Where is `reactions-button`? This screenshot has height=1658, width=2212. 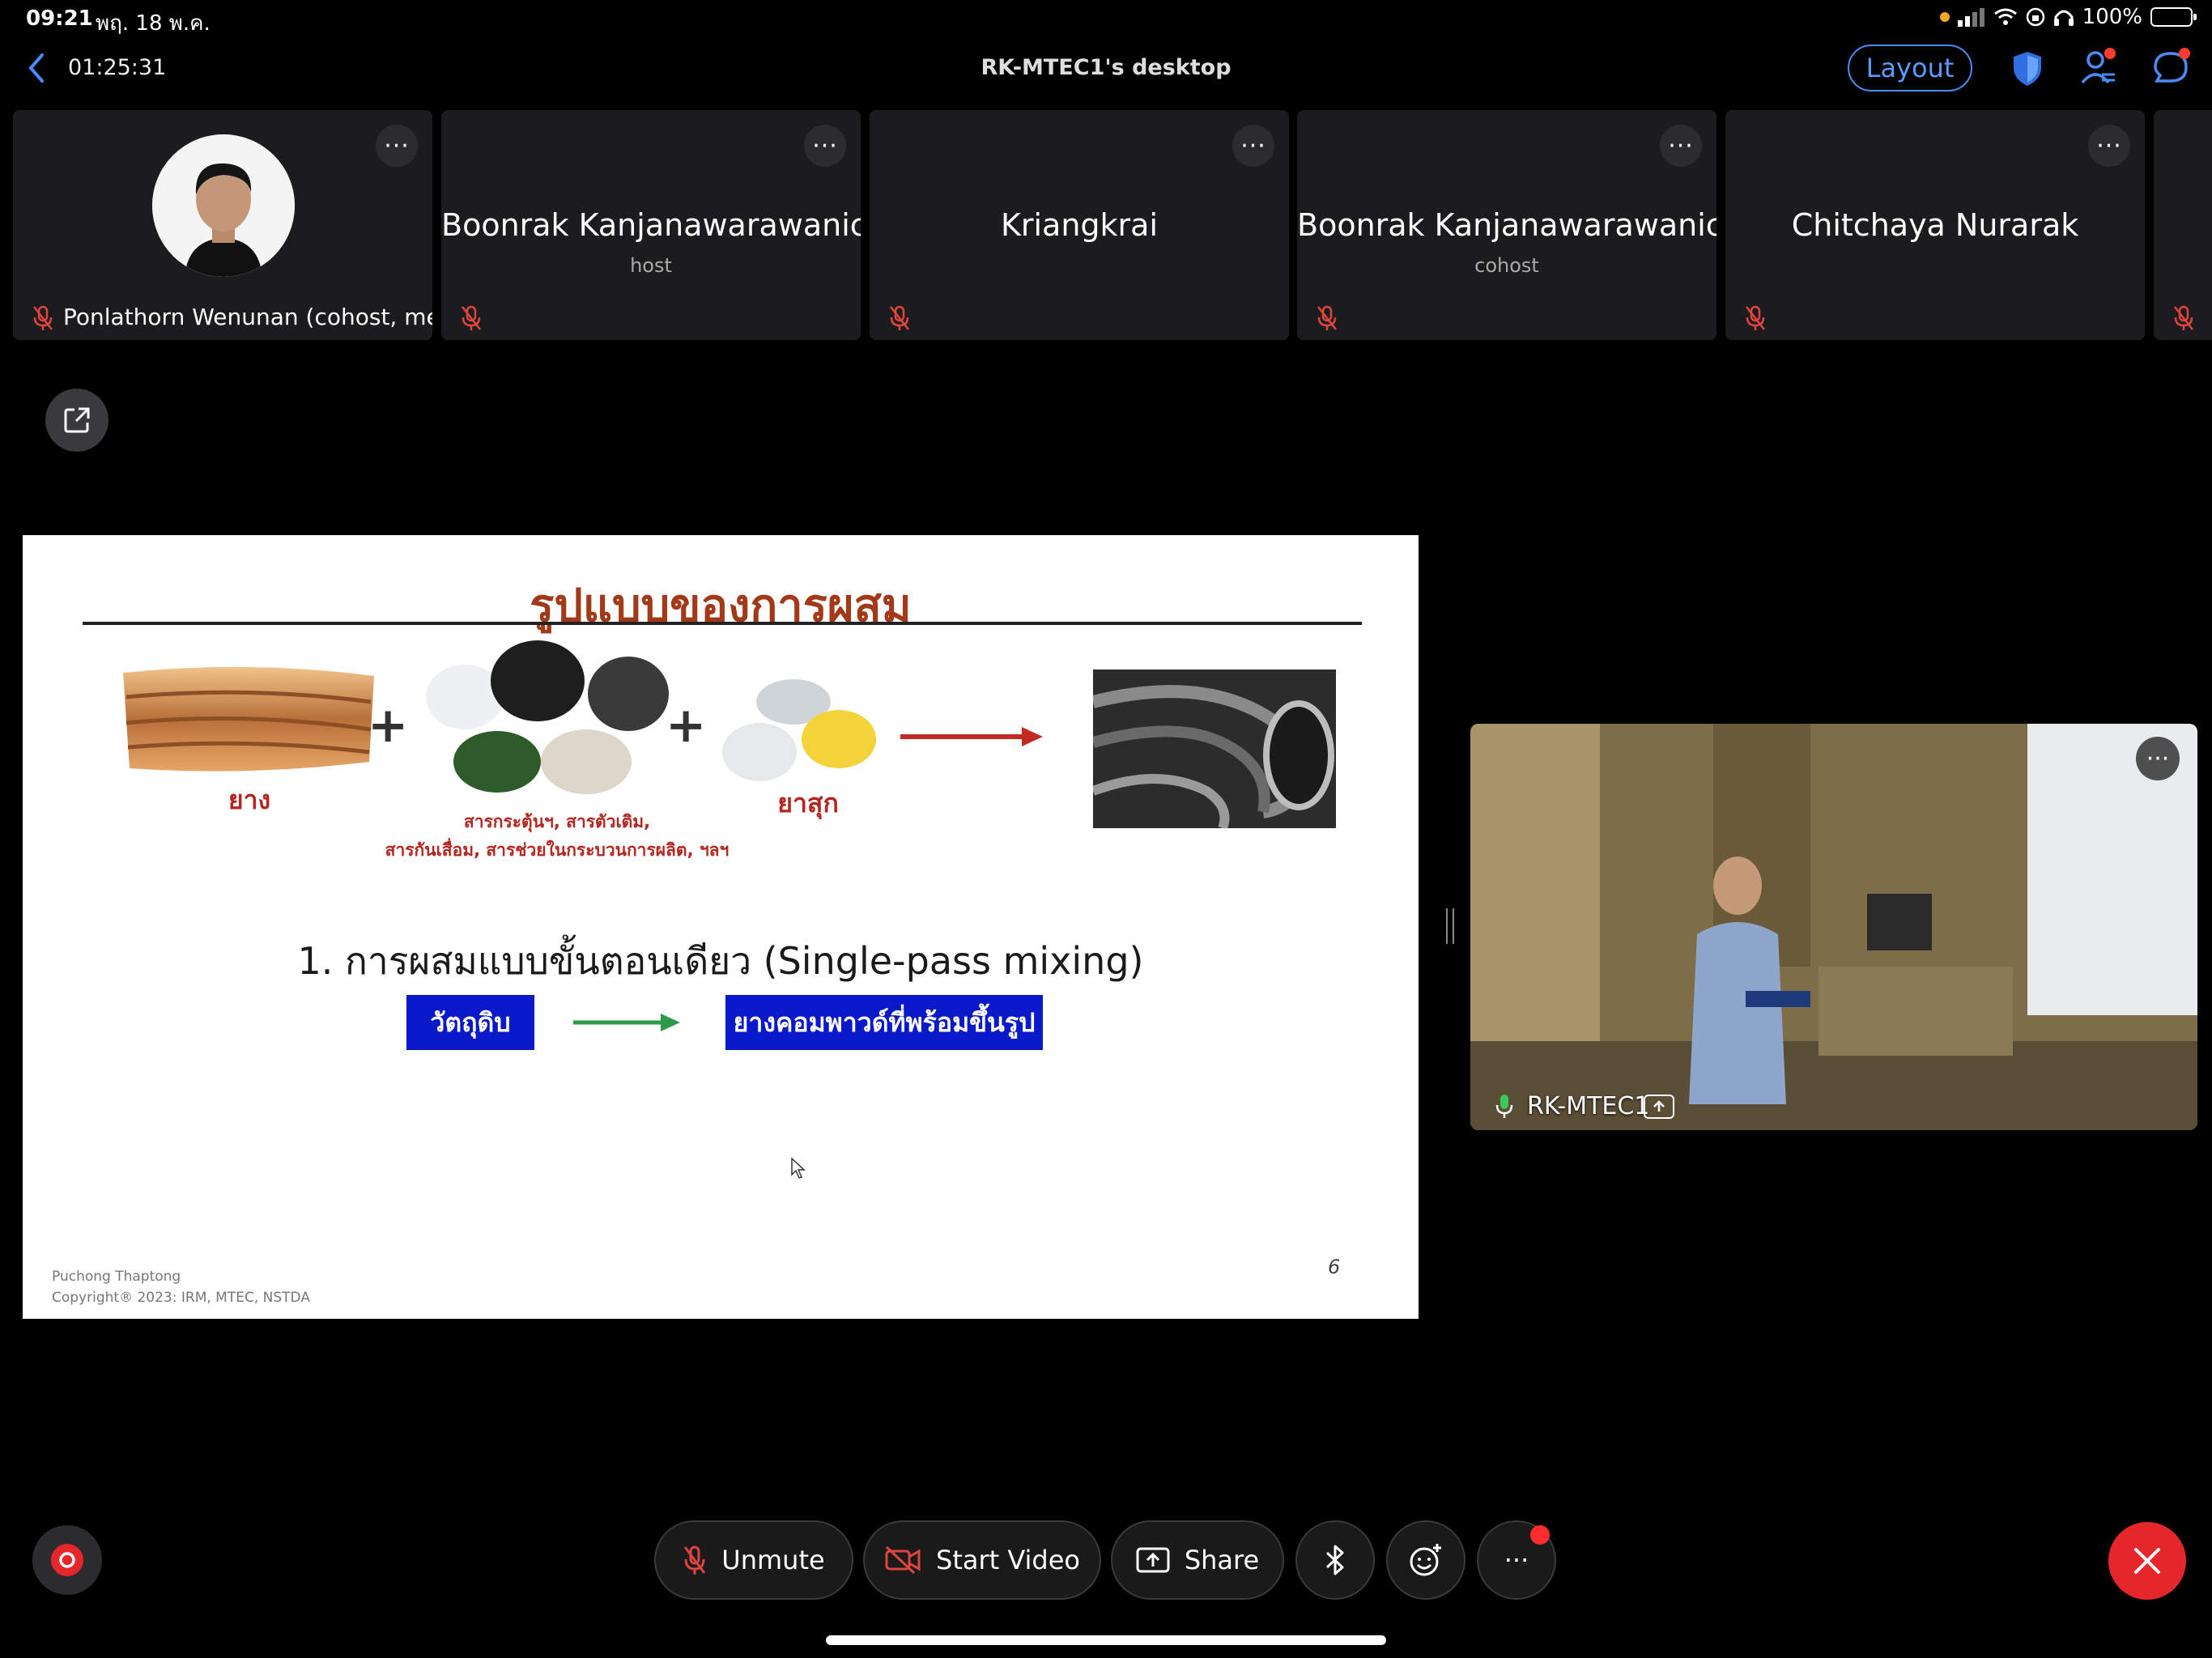
reactions-button is located at coordinates (1425, 1560).